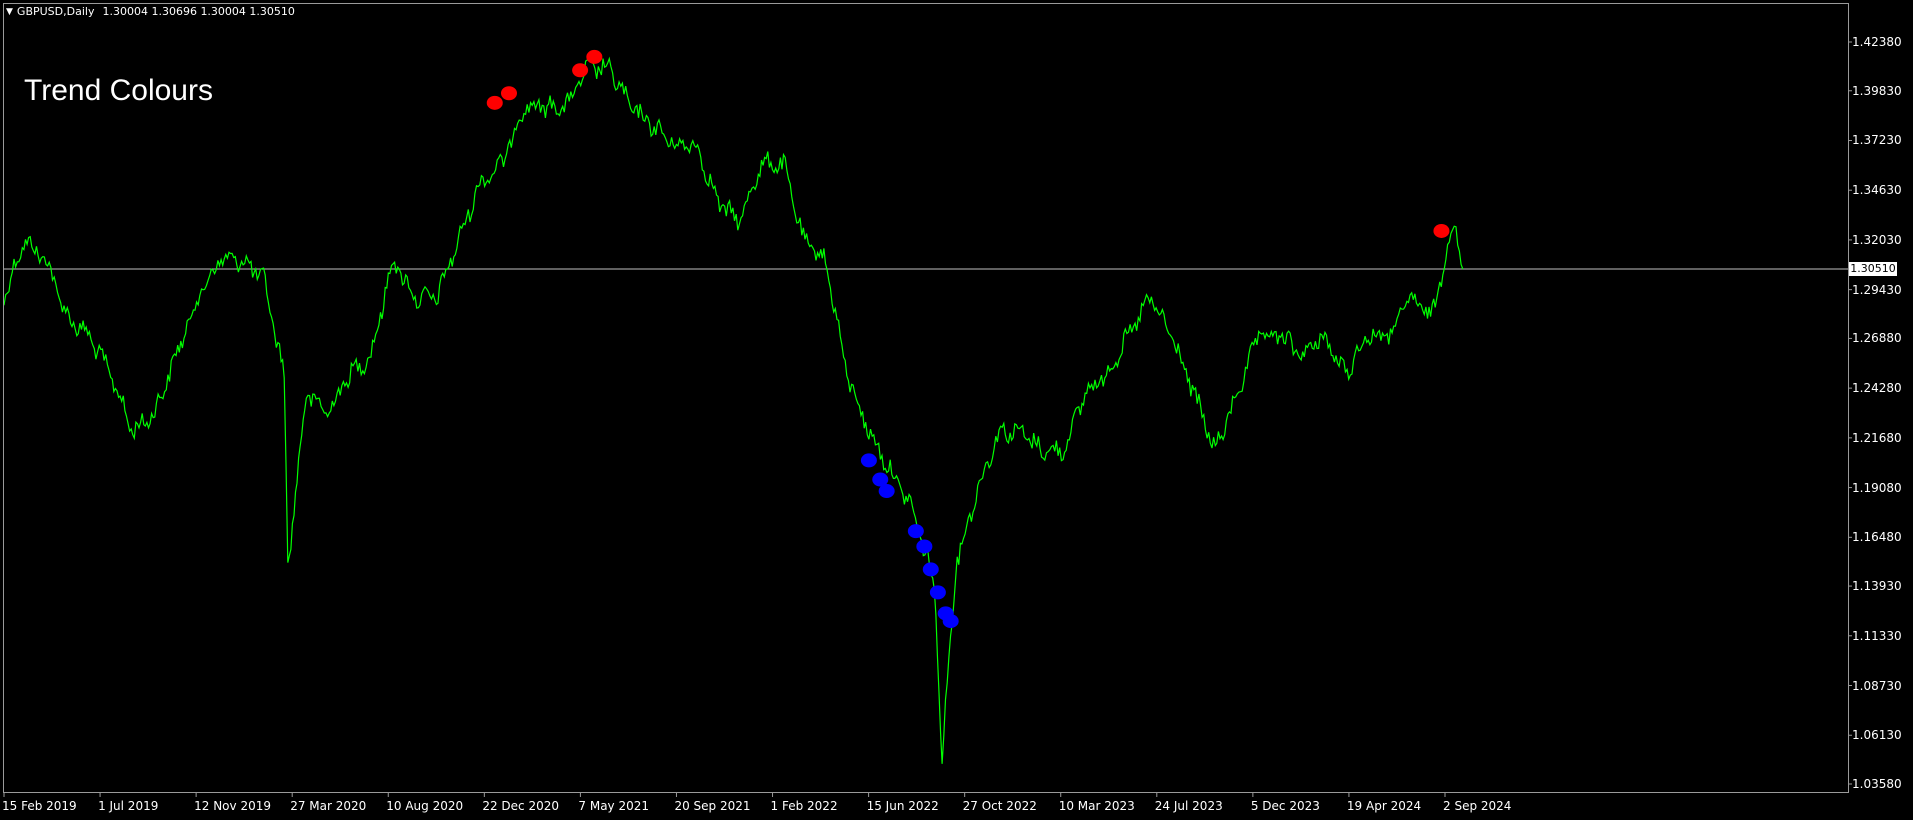 The image size is (1913, 820). What do you see at coordinates (1877, 685) in the screenshot?
I see `price-tick-label: 1.08730` at bounding box center [1877, 685].